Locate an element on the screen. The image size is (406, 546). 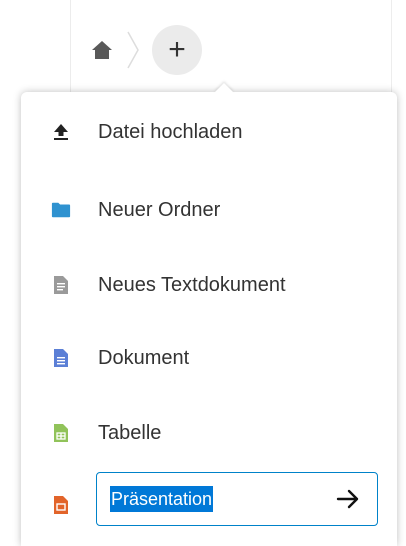
menu-item-label: Dokument is located at coordinates (144, 357).